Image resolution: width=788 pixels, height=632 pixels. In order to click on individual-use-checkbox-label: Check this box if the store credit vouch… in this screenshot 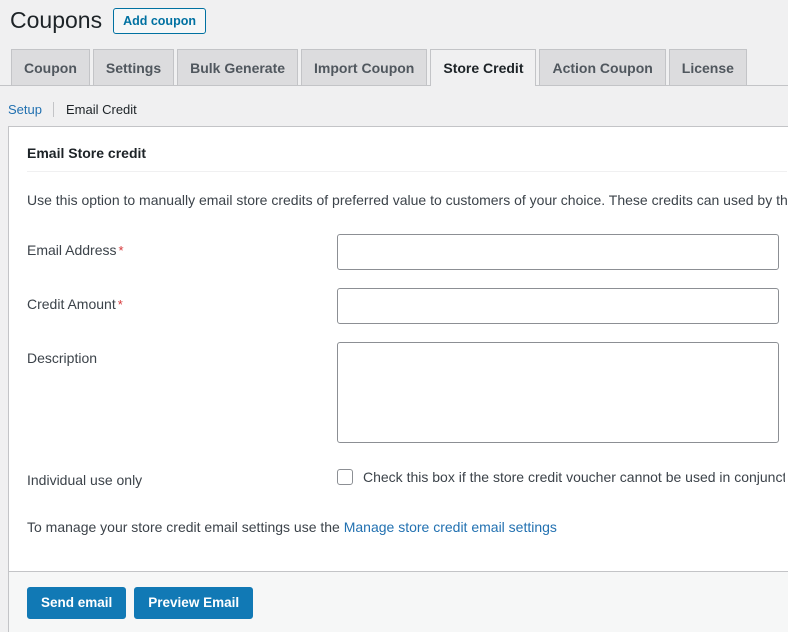, I will do `click(569, 477)`.